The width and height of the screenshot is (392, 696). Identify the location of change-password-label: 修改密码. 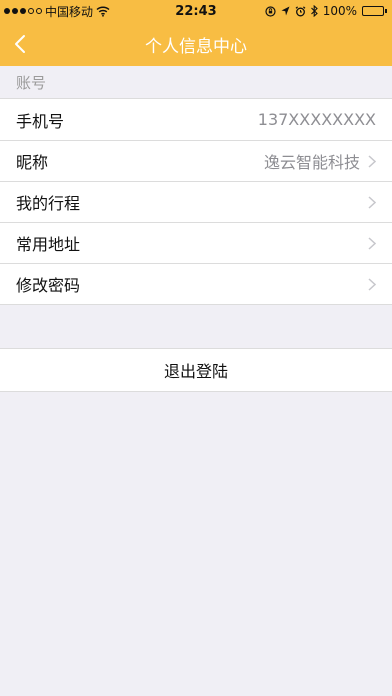
(48, 285).